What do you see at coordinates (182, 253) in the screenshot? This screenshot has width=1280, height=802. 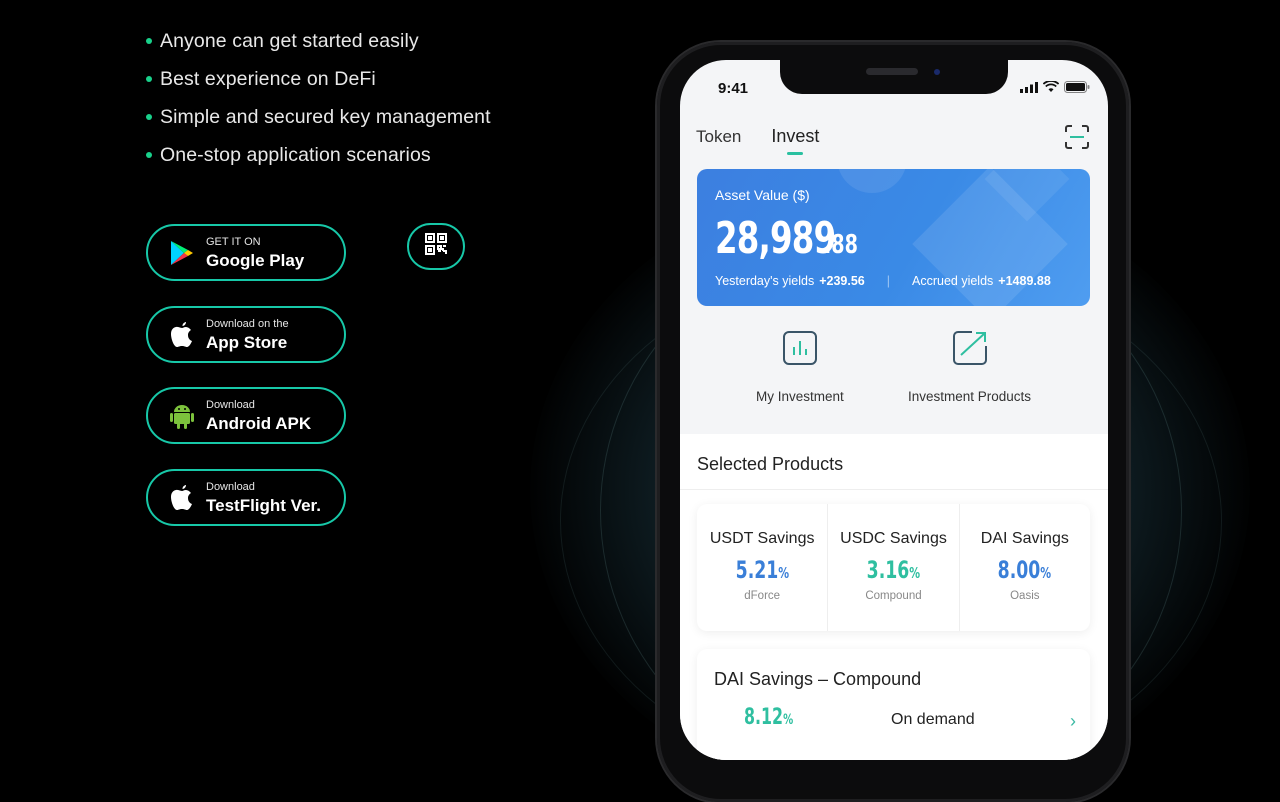 I see `google-play-icon` at bounding box center [182, 253].